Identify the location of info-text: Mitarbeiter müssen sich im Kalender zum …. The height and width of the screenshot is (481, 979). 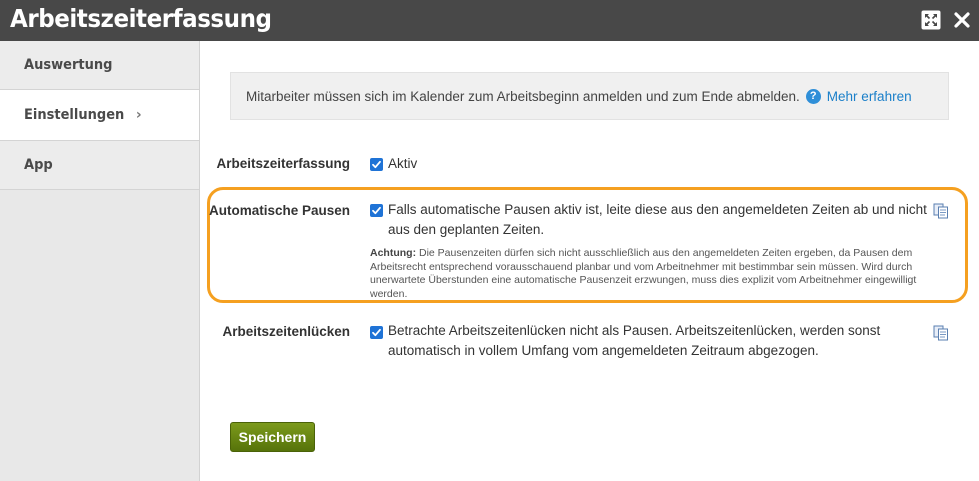
(523, 96).